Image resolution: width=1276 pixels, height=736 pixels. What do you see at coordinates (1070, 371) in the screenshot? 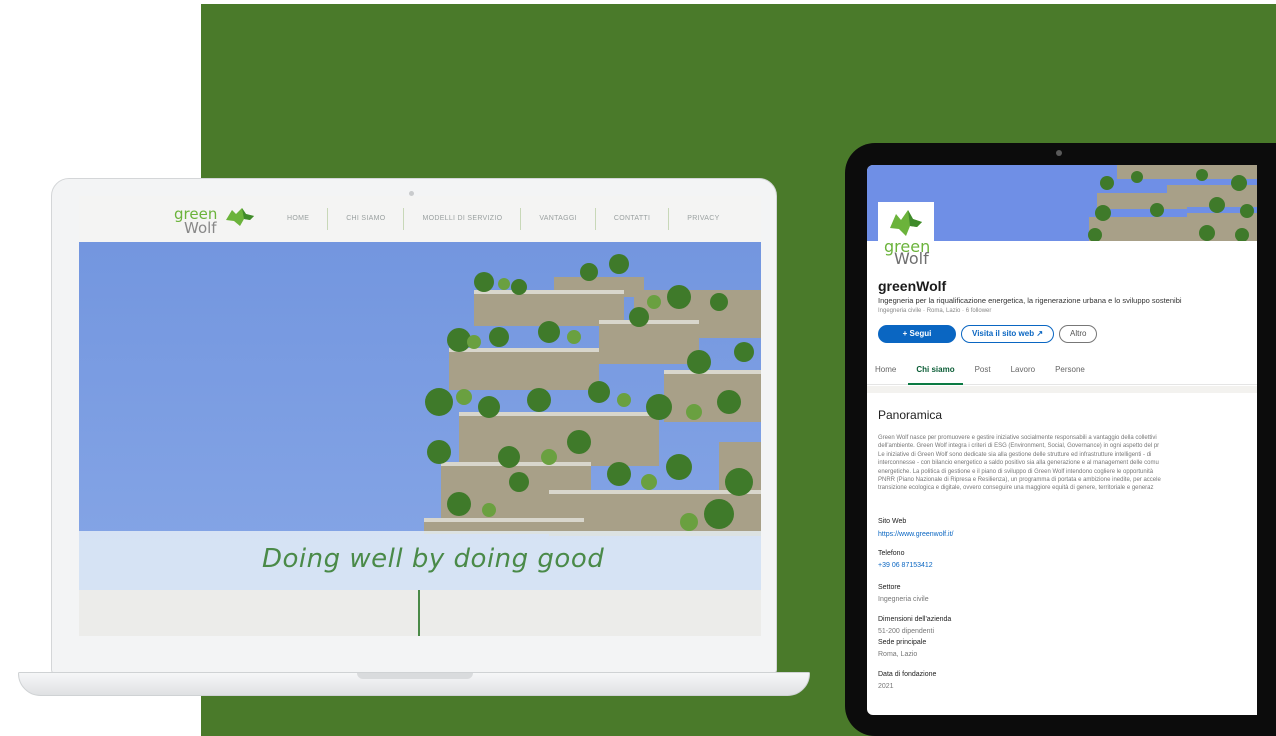
I see `tab-persone: Persone` at bounding box center [1070, 371].